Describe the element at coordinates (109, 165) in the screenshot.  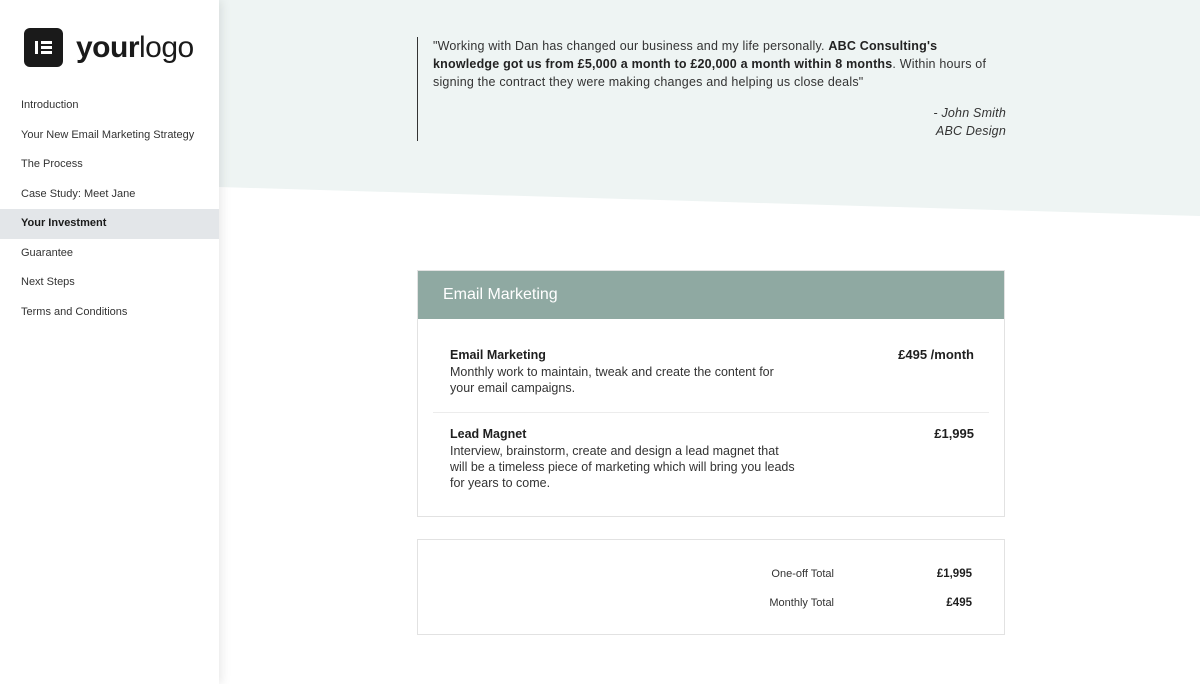
I see `sidebar-item-the-process: The Process` at that location.